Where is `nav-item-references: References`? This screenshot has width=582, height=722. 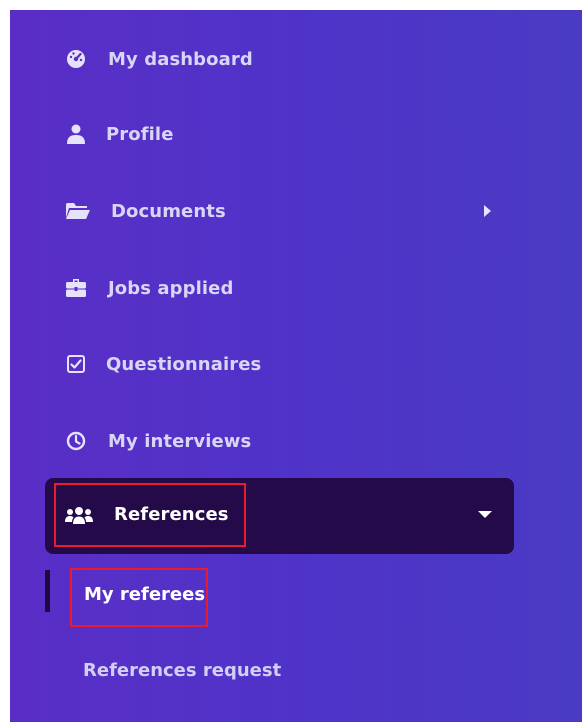 nav-item-references: References is located at coordinates (279, 516).